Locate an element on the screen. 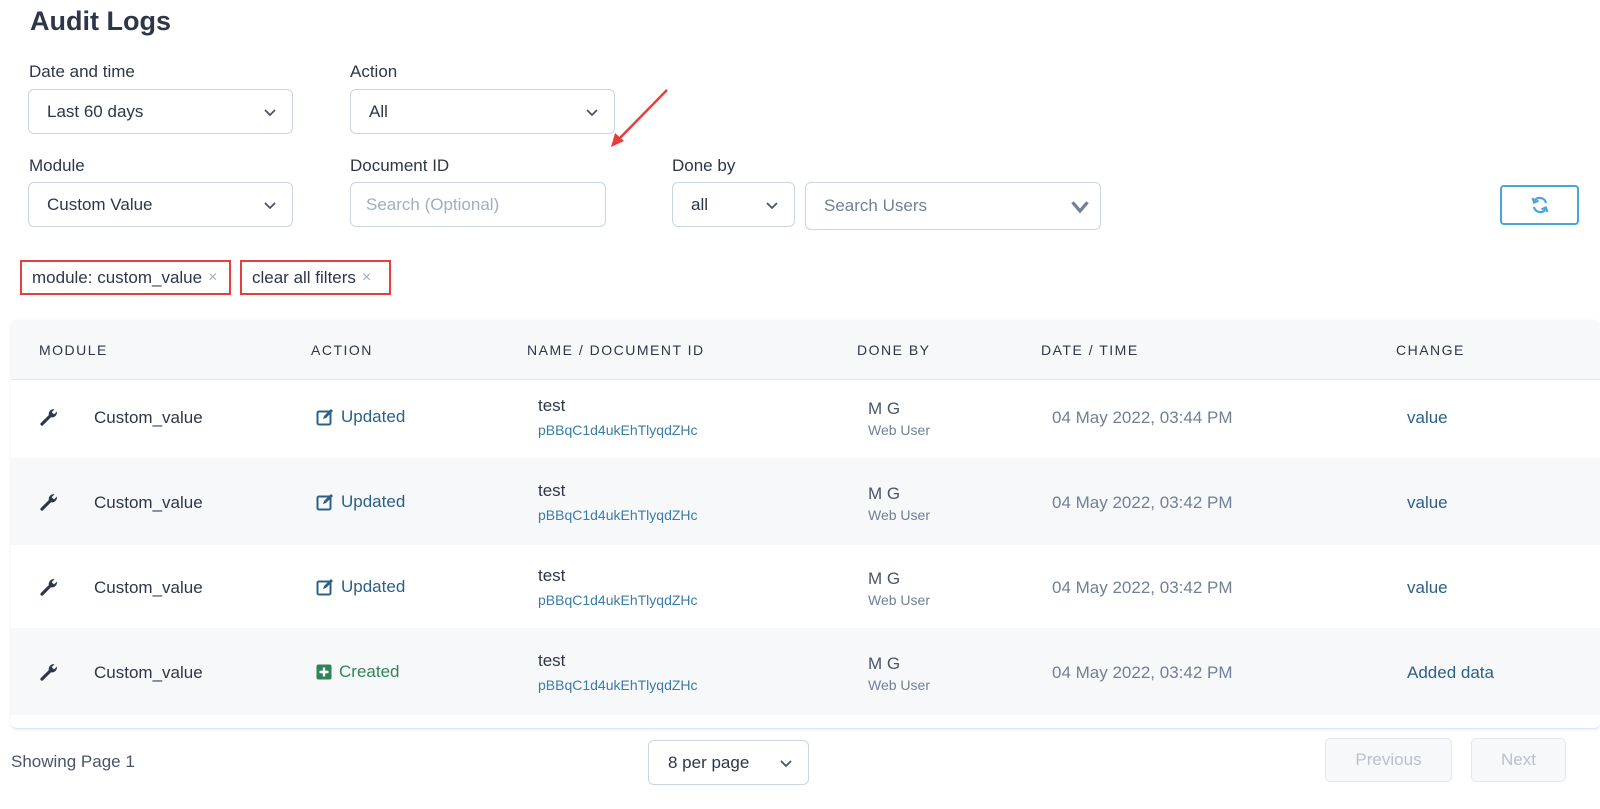 The height and width of the screenshot is (809, 1600). column-header-change: CHANGE is located at coordinates (1430, 350).